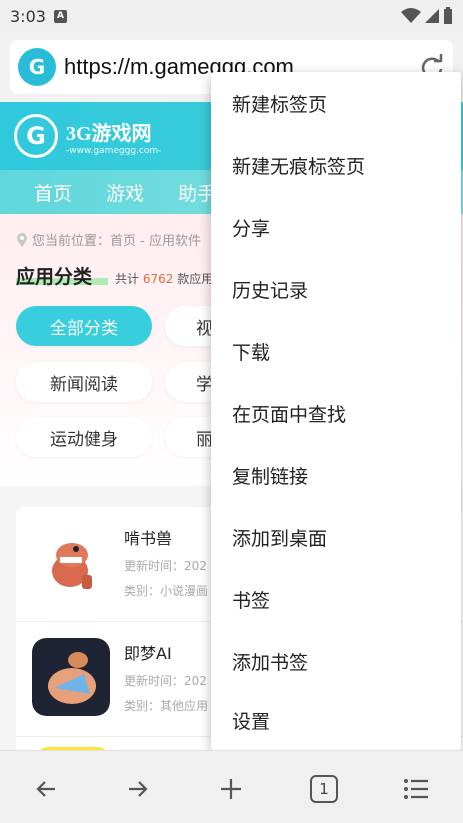 The image size is (463, 823). I want to click on app-type: 类别：其他应用, so click(166, 706).